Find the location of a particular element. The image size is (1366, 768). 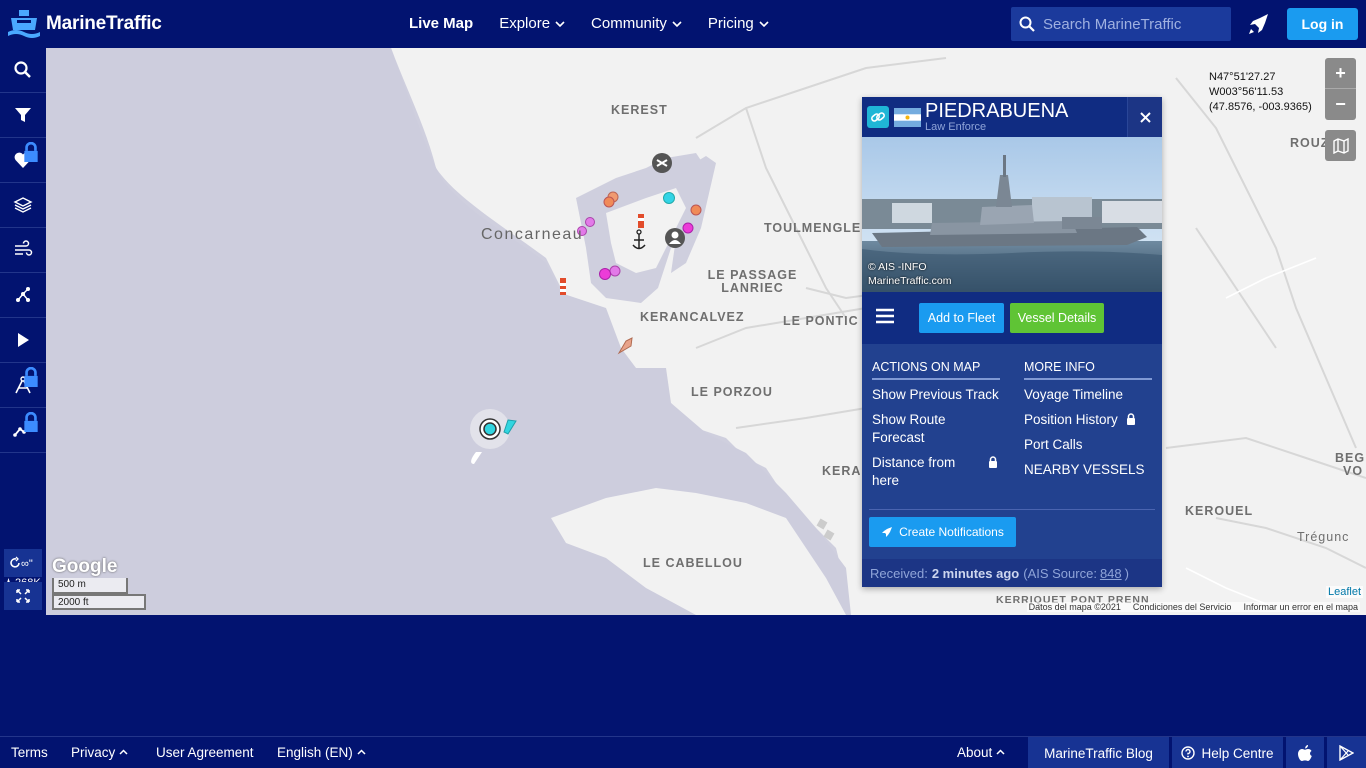

footer-ios-app-link is located at coordinates (1305, 752).